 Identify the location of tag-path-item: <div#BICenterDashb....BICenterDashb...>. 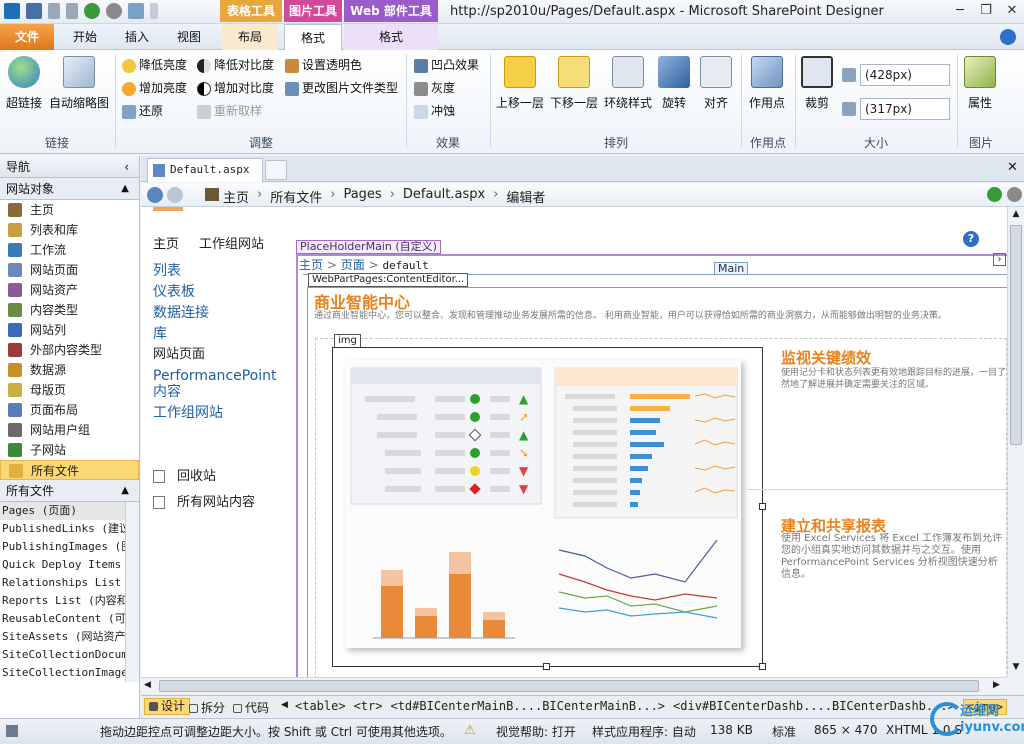
(814, 707).